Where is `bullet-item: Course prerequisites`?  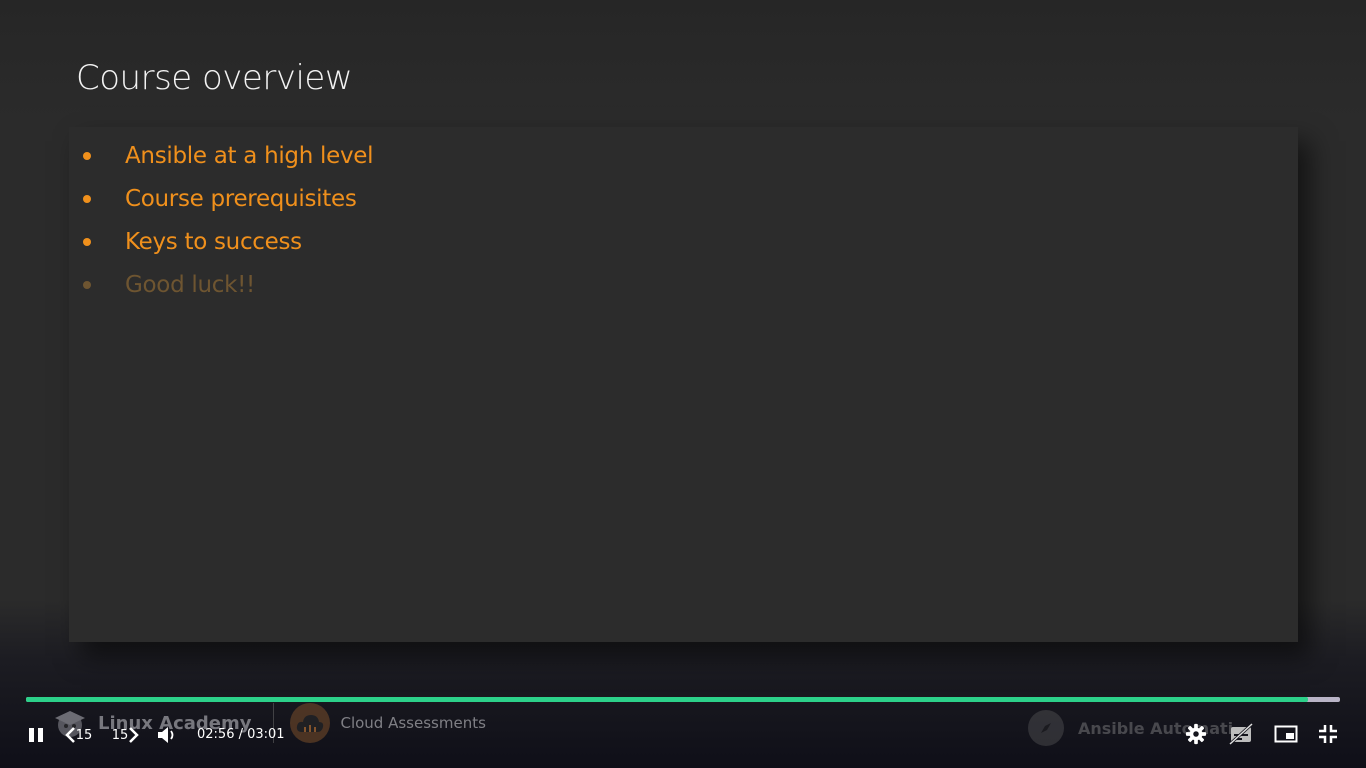 bullet-item: Course prerequisites is located at coordinates (226, 198).